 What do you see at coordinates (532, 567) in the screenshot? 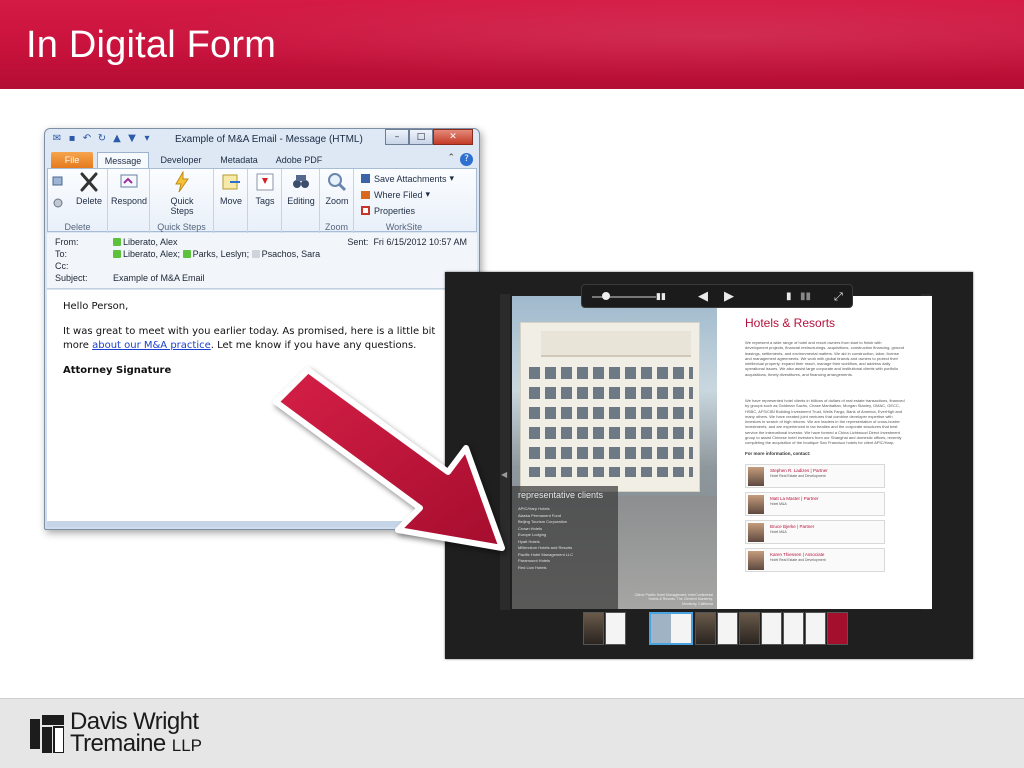
I see `client-item: Red Lion Hotels` at bounding box center [532, 567].